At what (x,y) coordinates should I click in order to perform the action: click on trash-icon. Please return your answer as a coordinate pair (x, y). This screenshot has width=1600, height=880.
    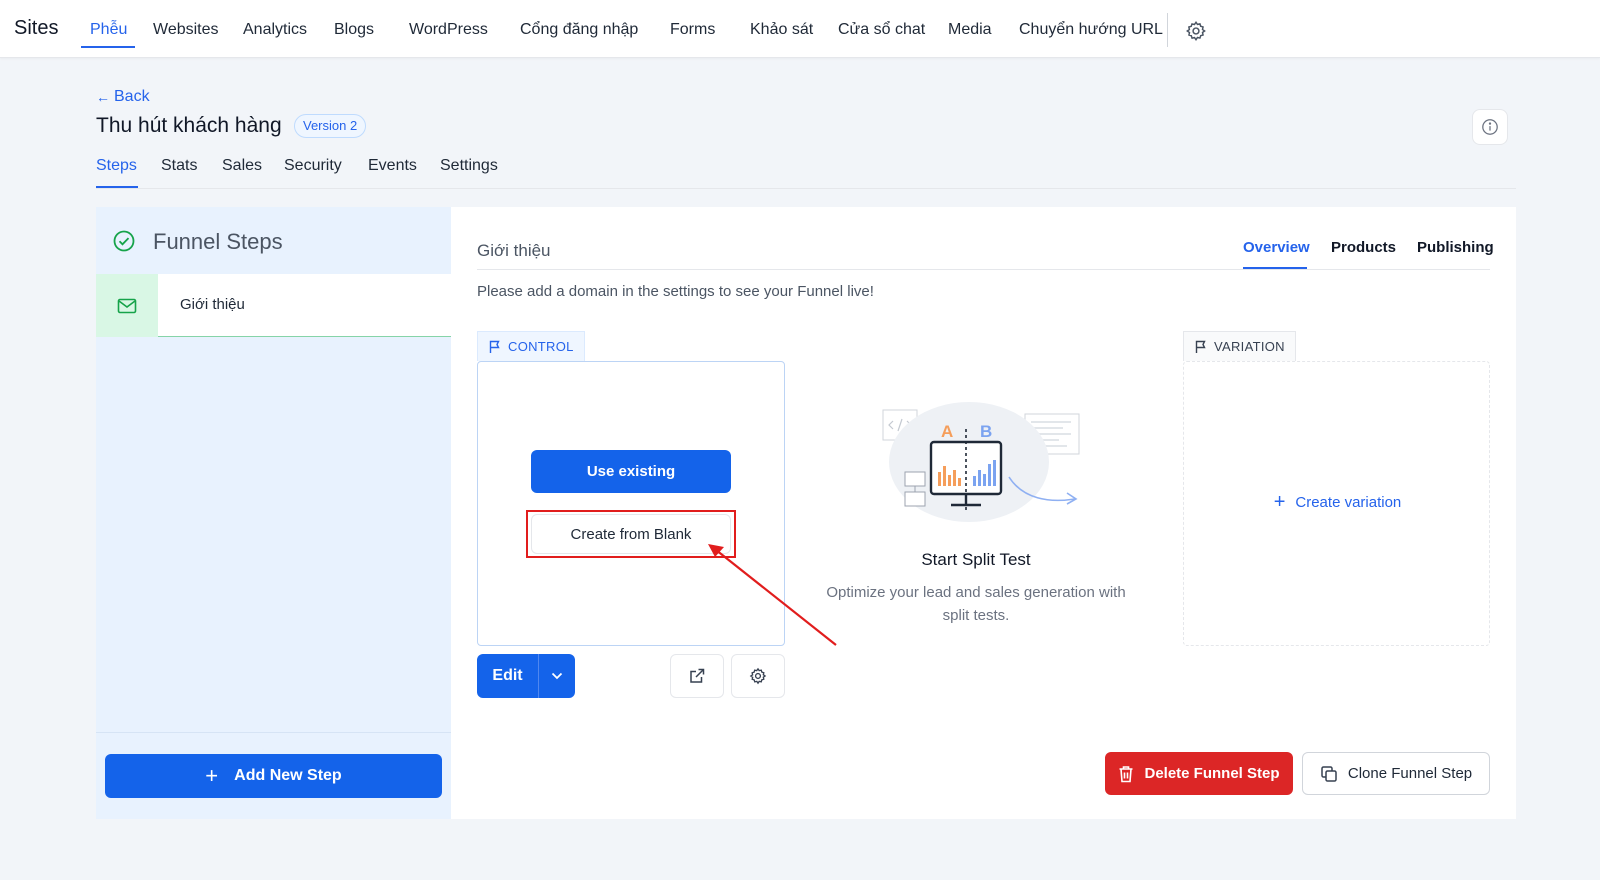
    Looking at the image, I should click on (1126, 773).